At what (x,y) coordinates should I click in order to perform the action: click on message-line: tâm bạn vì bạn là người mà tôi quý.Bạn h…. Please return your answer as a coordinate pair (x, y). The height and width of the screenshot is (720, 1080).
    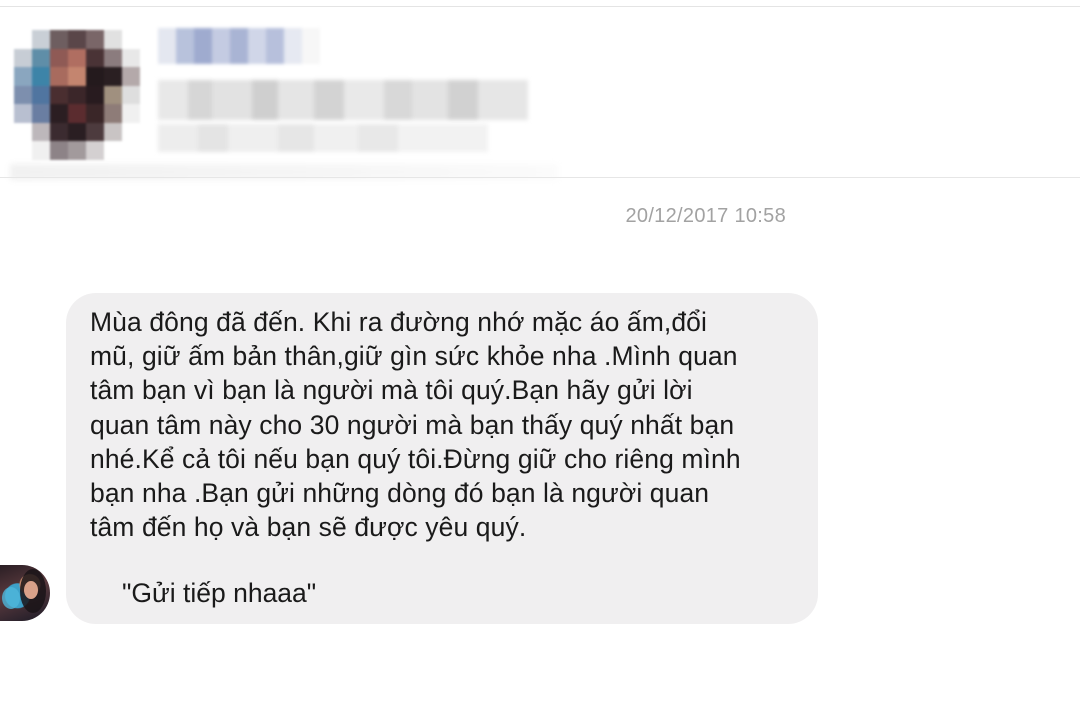
    Looking at the image, I should click on (391, 390).